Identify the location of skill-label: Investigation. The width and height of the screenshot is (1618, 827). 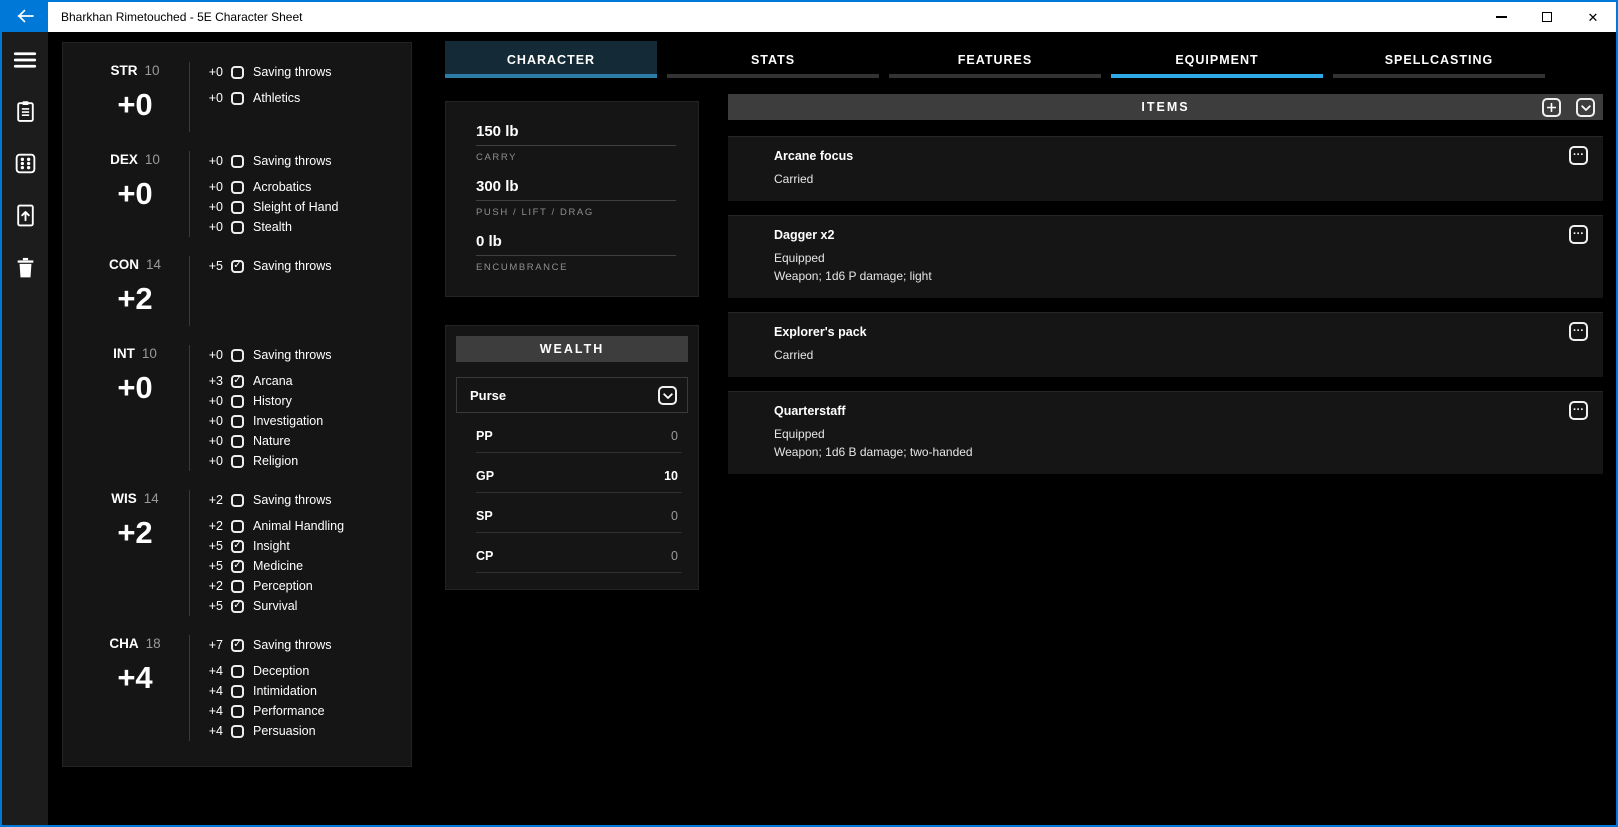
(288, 421).